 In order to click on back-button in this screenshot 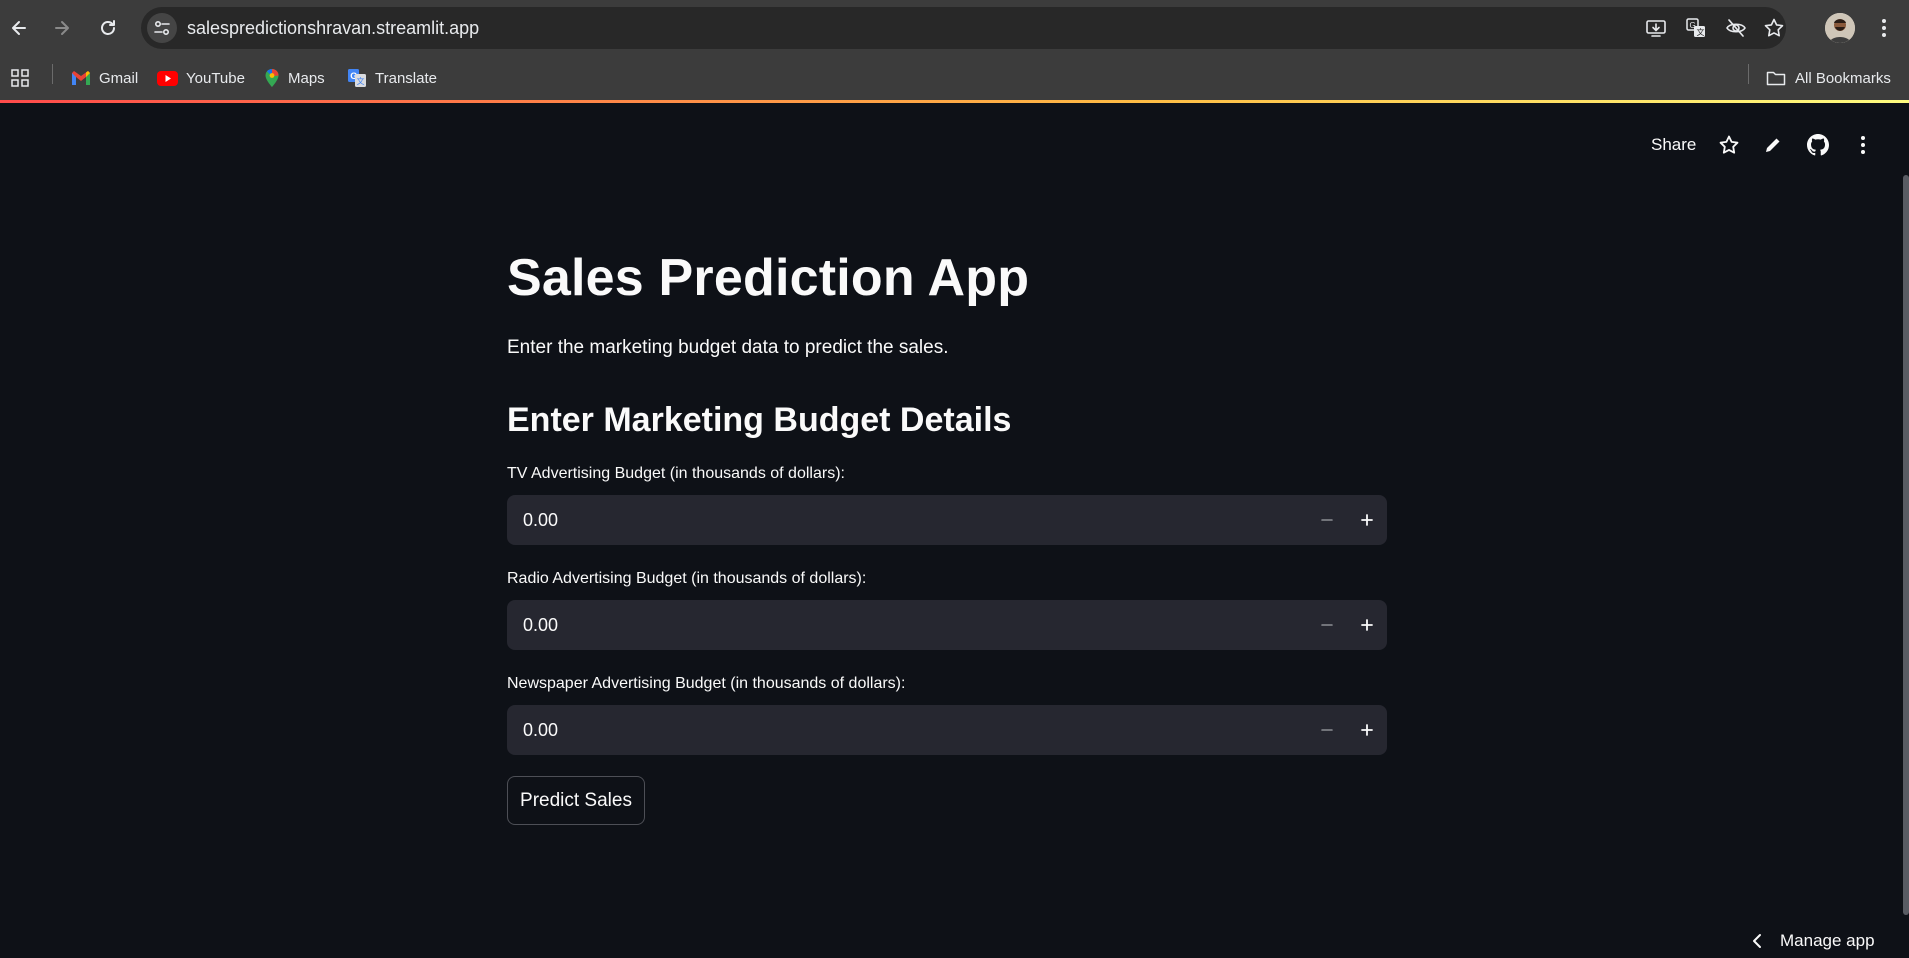, I will do `click(19, 28)`.